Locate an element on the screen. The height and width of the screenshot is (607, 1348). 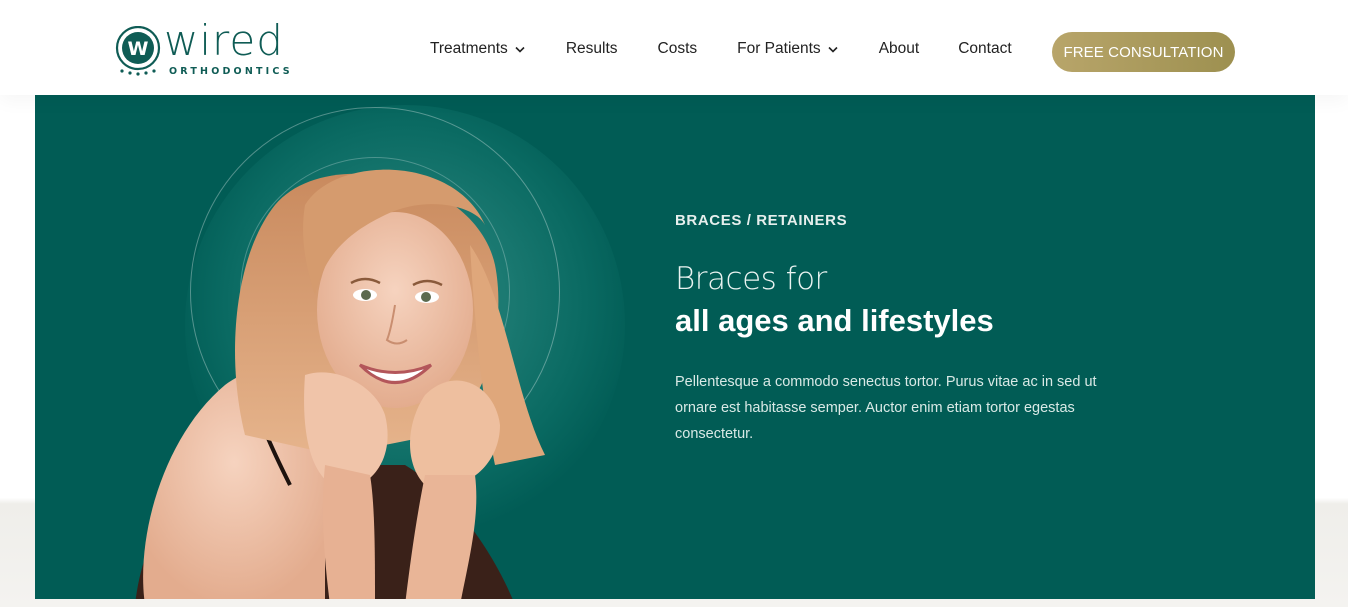
nav-item-label: Costs is located at coordinates (677, 48).